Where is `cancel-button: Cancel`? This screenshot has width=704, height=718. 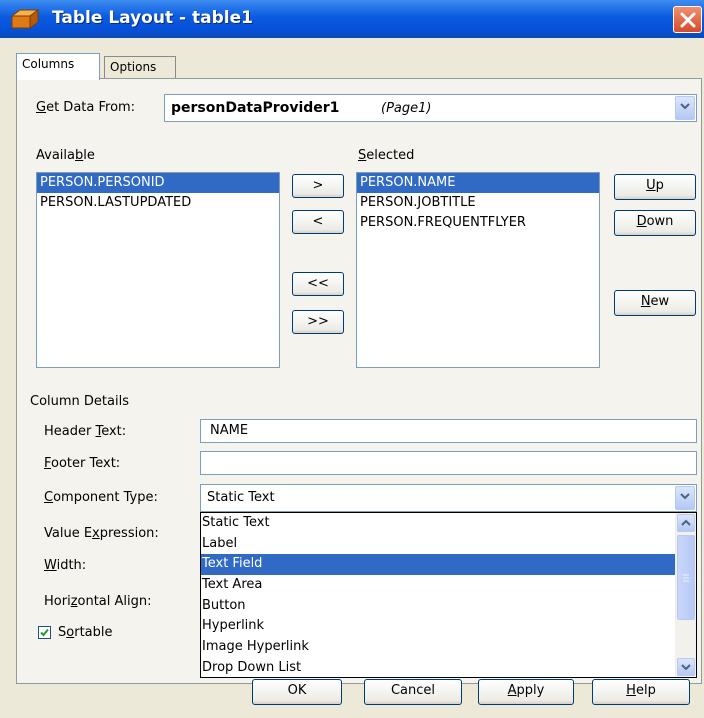 cancel-button: Cancel is located at coordinates (413, 692).